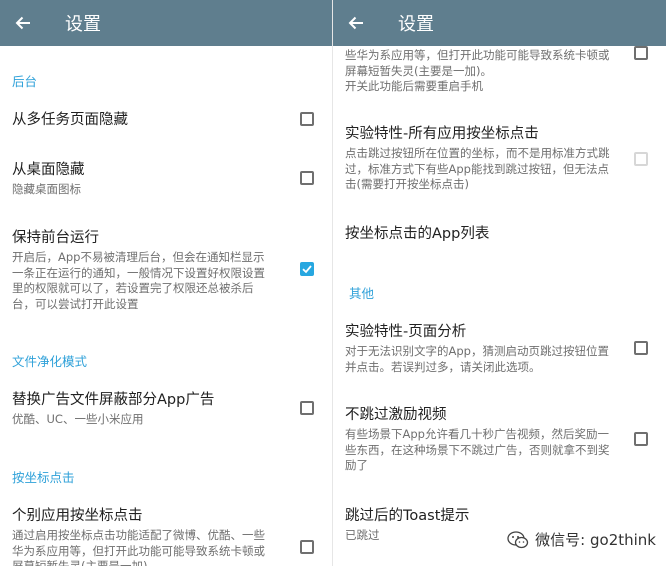 This screenshot has height=566, width=666. What do you see at coordinates (25, 81) in the screenshot?
I see `section-header-background: 后台` at bounding box center [25, 81].